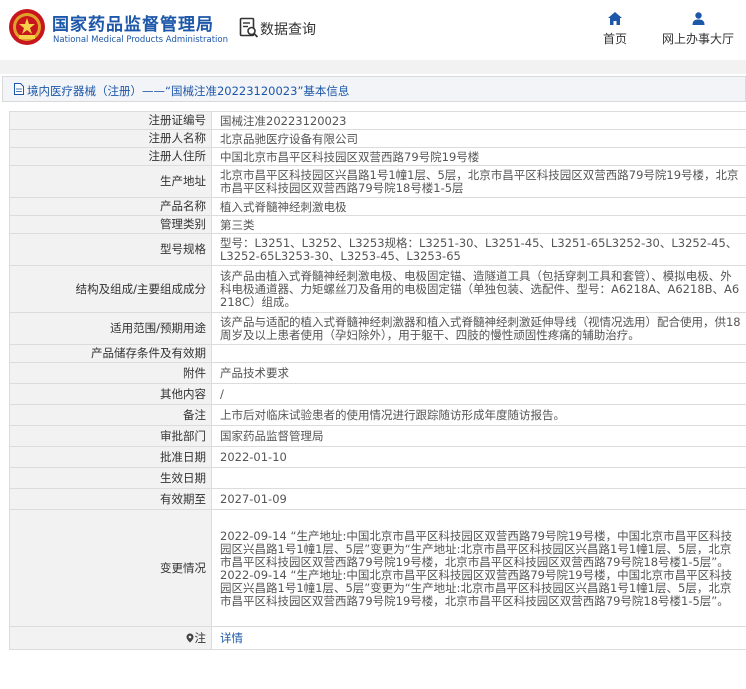 The width and height of the screenshot is (746, 689). What do you see at coordinates (249, 27) in the screenshot?
I see `data-query-icon` at bounding box center [249, 27].